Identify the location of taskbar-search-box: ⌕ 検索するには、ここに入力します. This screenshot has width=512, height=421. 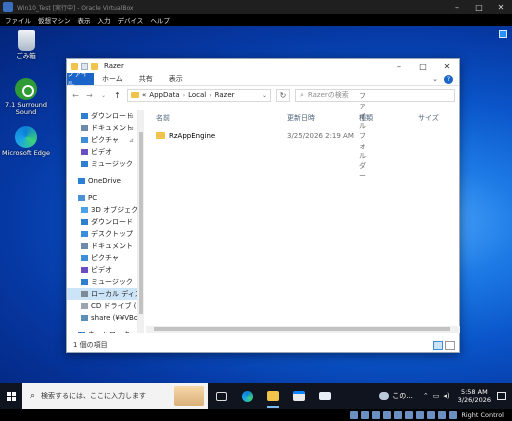
(115, 396).